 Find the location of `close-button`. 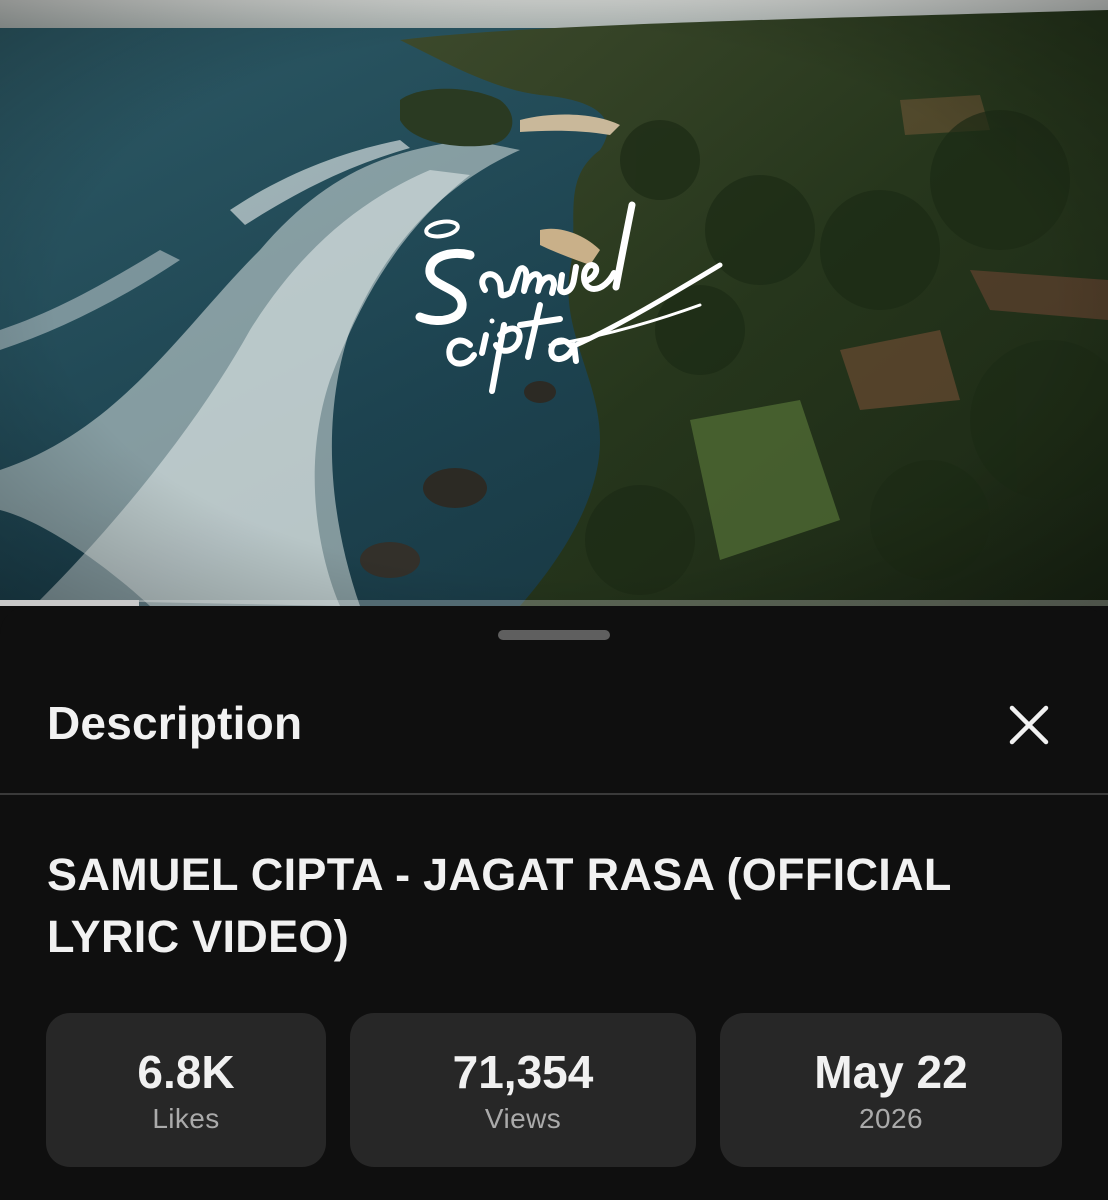

close-button is located at coordinates (1029, 725).